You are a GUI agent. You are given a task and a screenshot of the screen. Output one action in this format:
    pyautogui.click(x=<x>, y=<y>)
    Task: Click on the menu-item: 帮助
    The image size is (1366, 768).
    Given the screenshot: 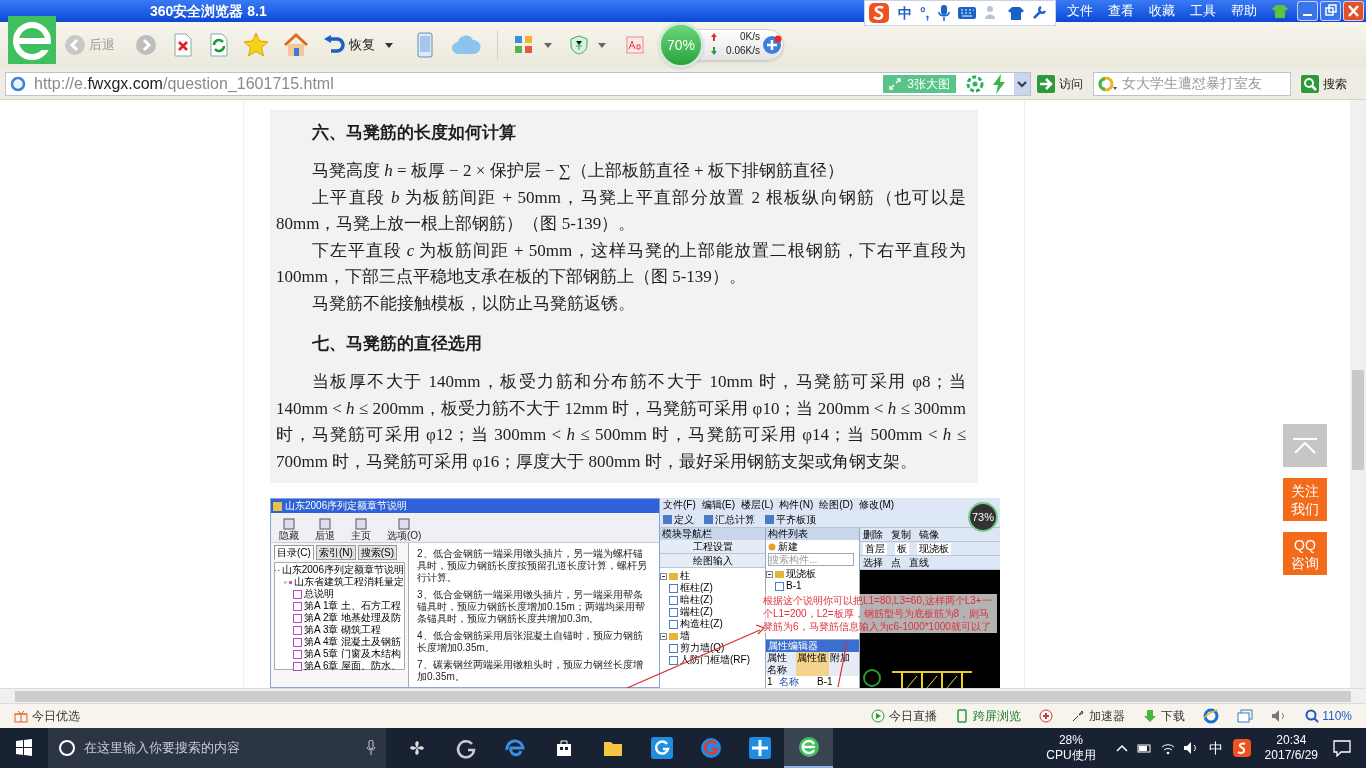 What is the action you would take?
    pyautogui.click(x=1244, y=11)
    